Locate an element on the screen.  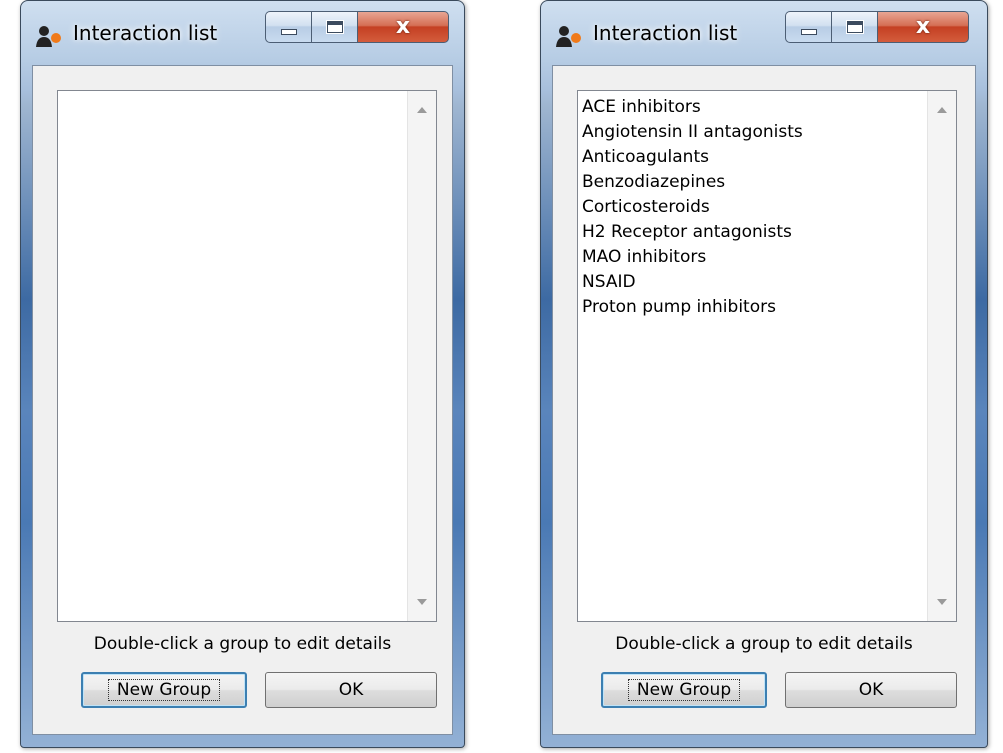
list-item: Anticoagulants is located at coordinates (754, 157).